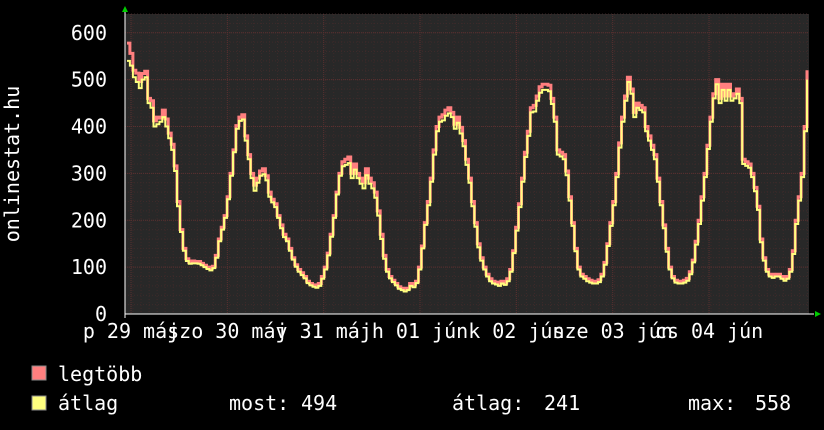 The image size is (824, 430). What do you see at coordinates (89, 267) in the screenshot?
I see `y-tick-label: 100` at bounding box center [89, 267].